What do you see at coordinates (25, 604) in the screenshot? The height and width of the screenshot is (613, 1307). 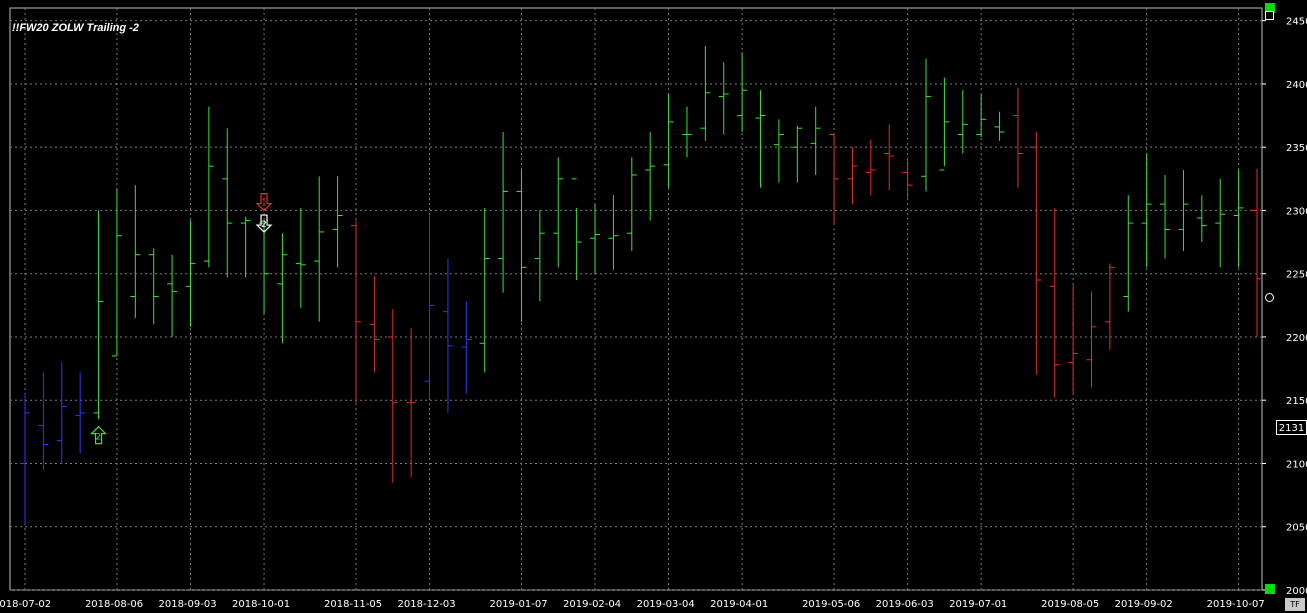 I see `x-tick-label: 2018-07-02` at bounding box center [25, 604].